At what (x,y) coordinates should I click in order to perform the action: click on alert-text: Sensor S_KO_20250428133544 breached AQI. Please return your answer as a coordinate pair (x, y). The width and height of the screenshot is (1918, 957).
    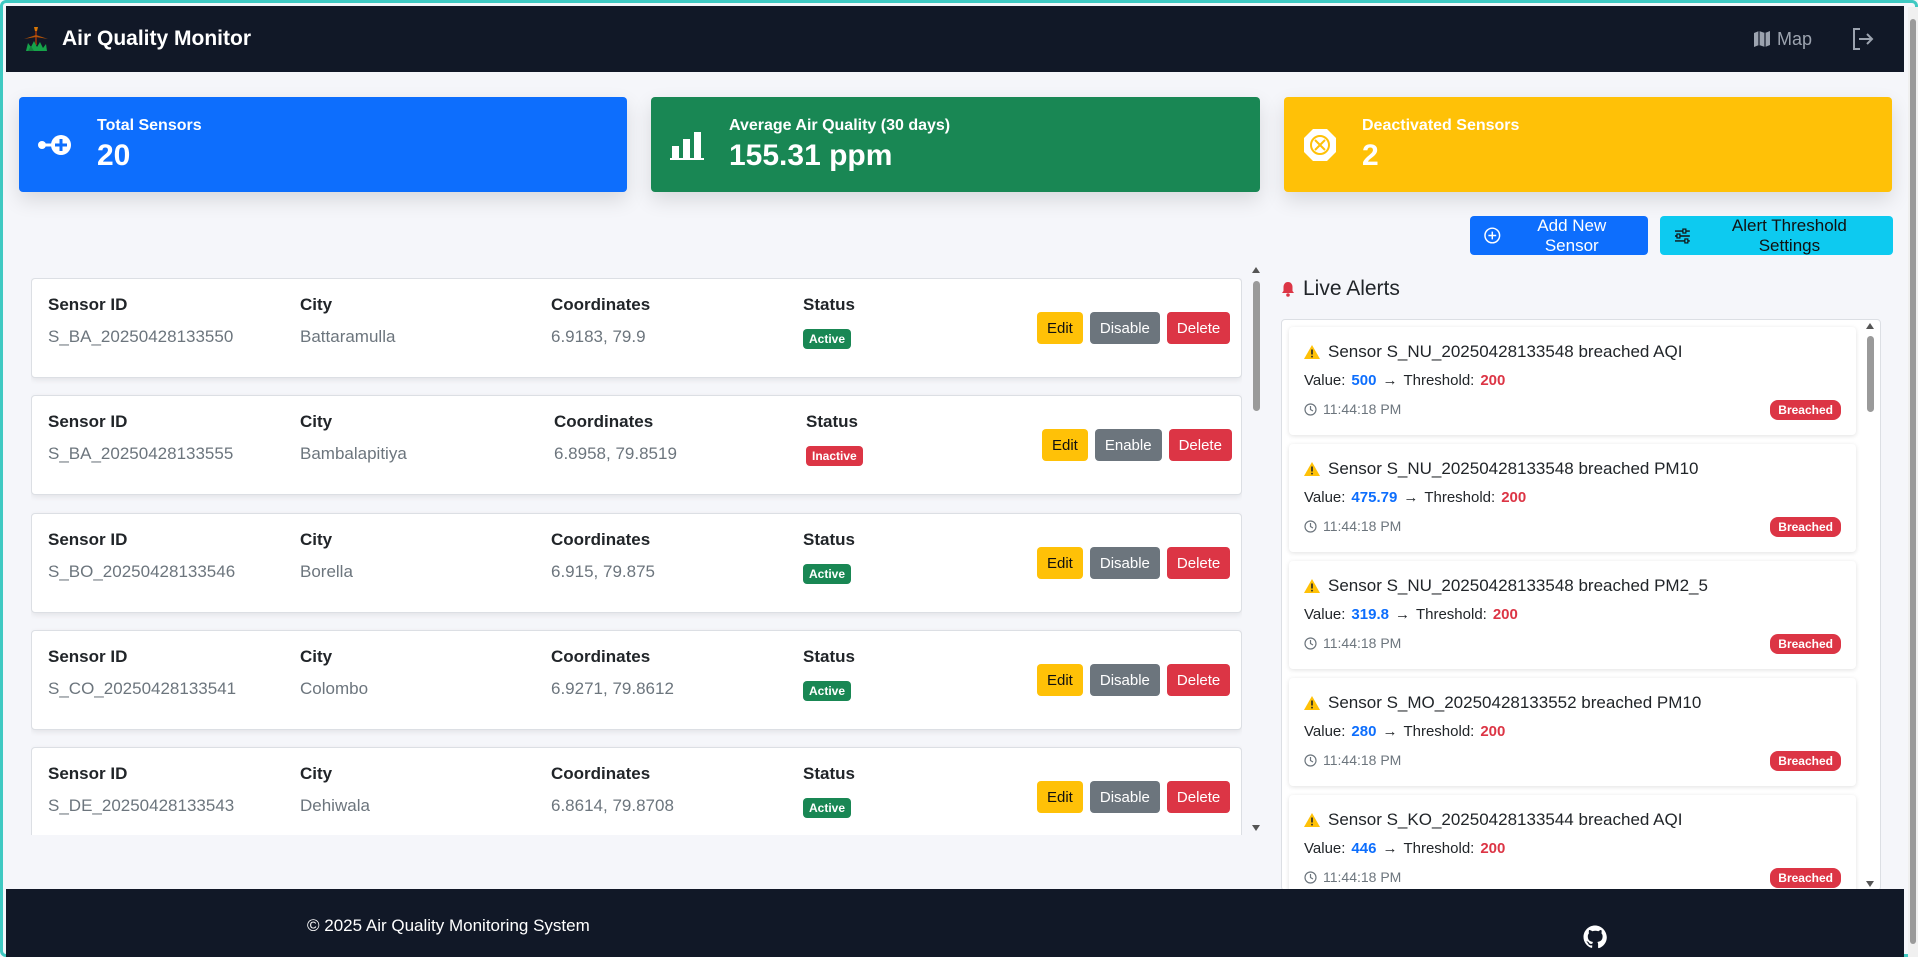
    Looking at the image, I should click on (1505, 819).